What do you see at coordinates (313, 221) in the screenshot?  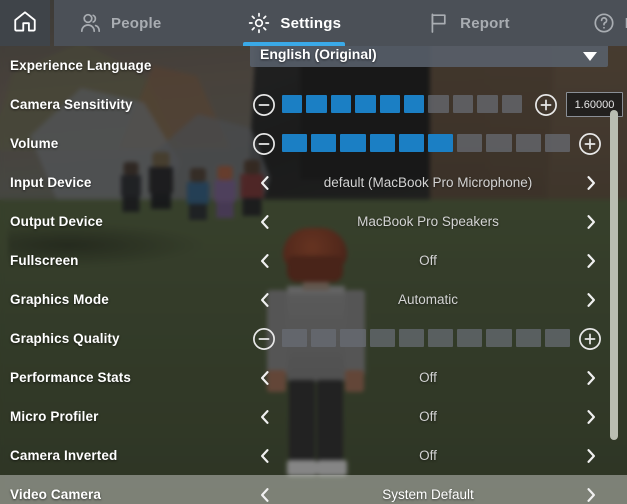 I see `settings-row-output-device: Output Device MacBook Pro Speakers` at bounding box center [313, 221].